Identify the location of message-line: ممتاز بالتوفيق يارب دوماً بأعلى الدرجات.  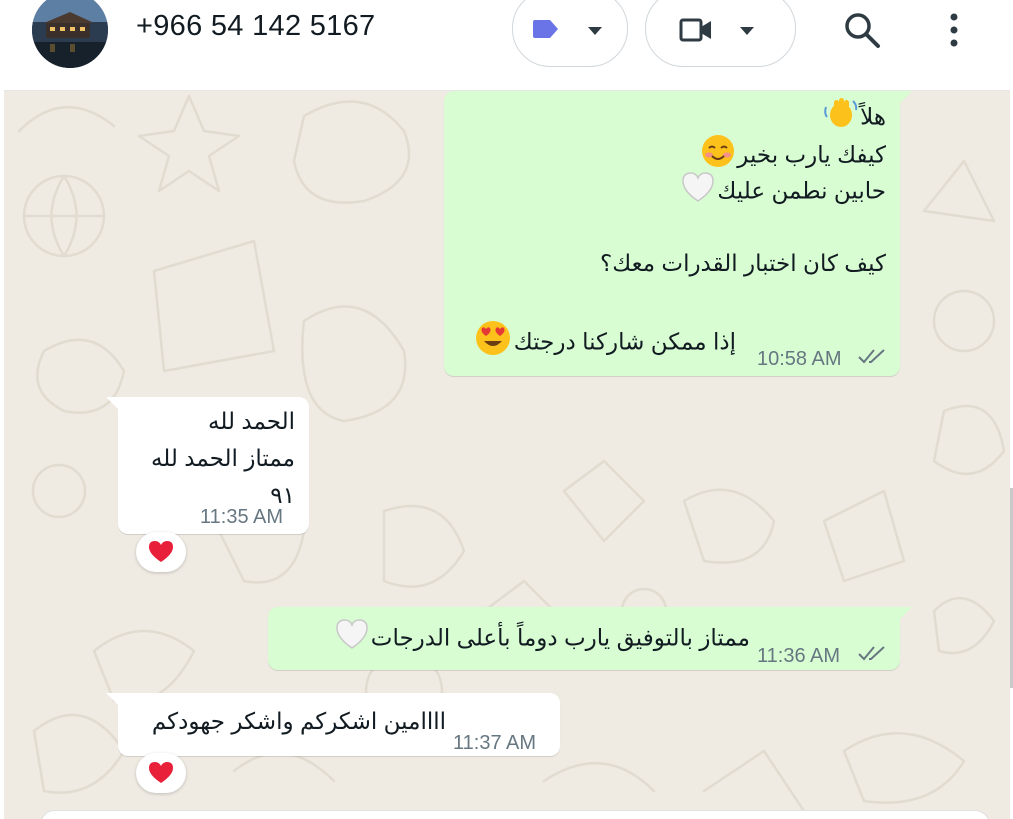
(541, 636).